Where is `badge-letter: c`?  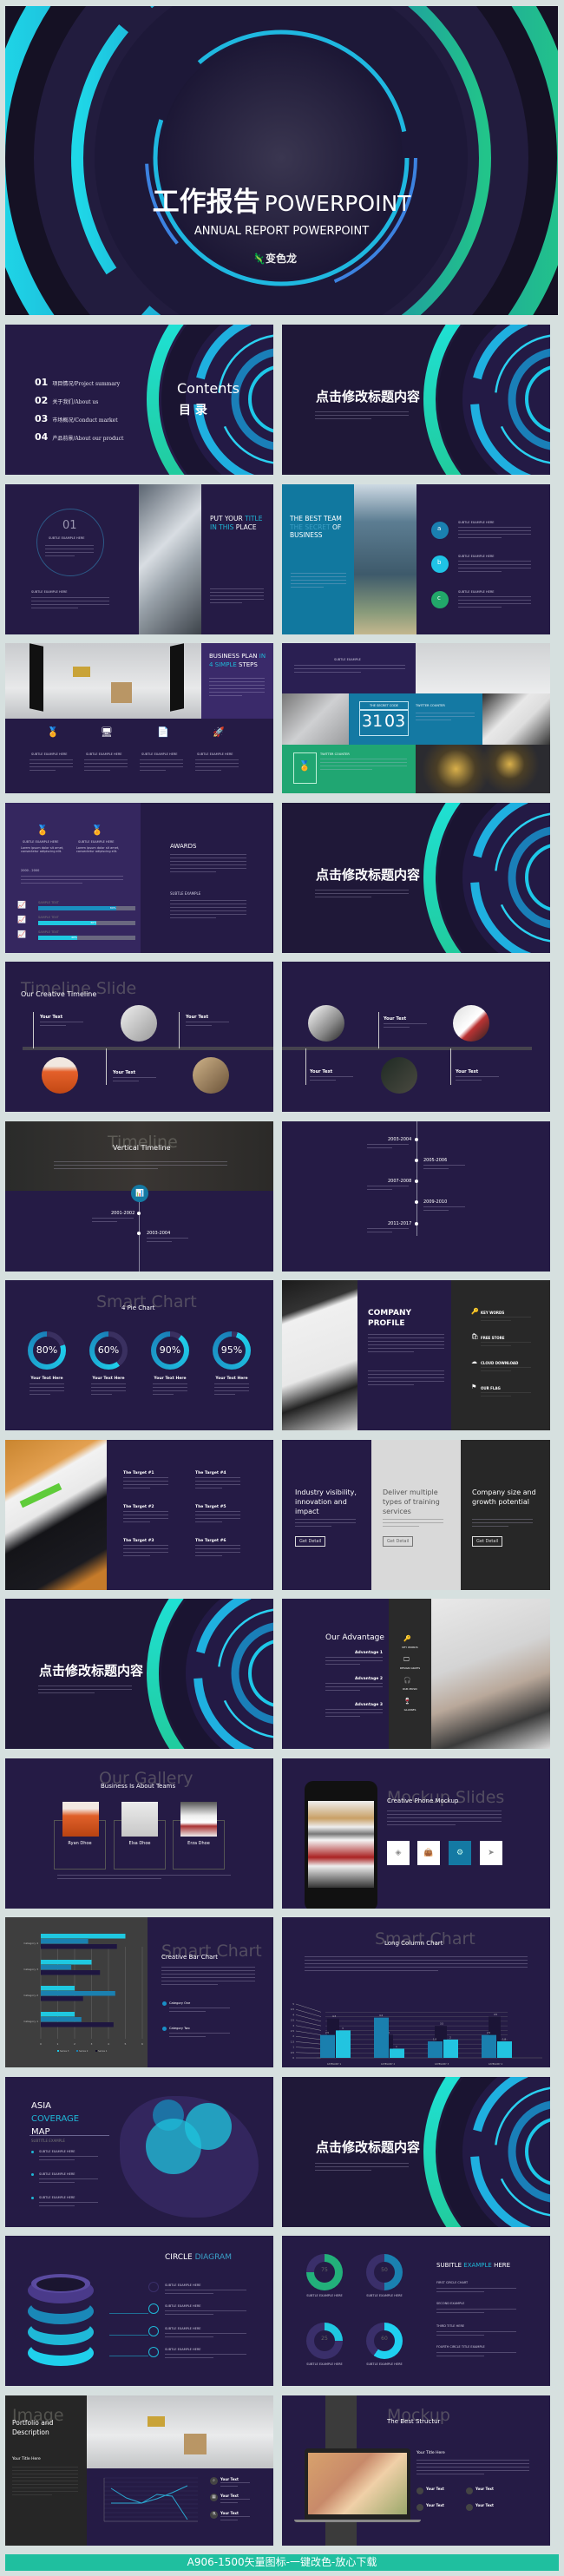
badge-letter: c is located at coordinates (439, 598).